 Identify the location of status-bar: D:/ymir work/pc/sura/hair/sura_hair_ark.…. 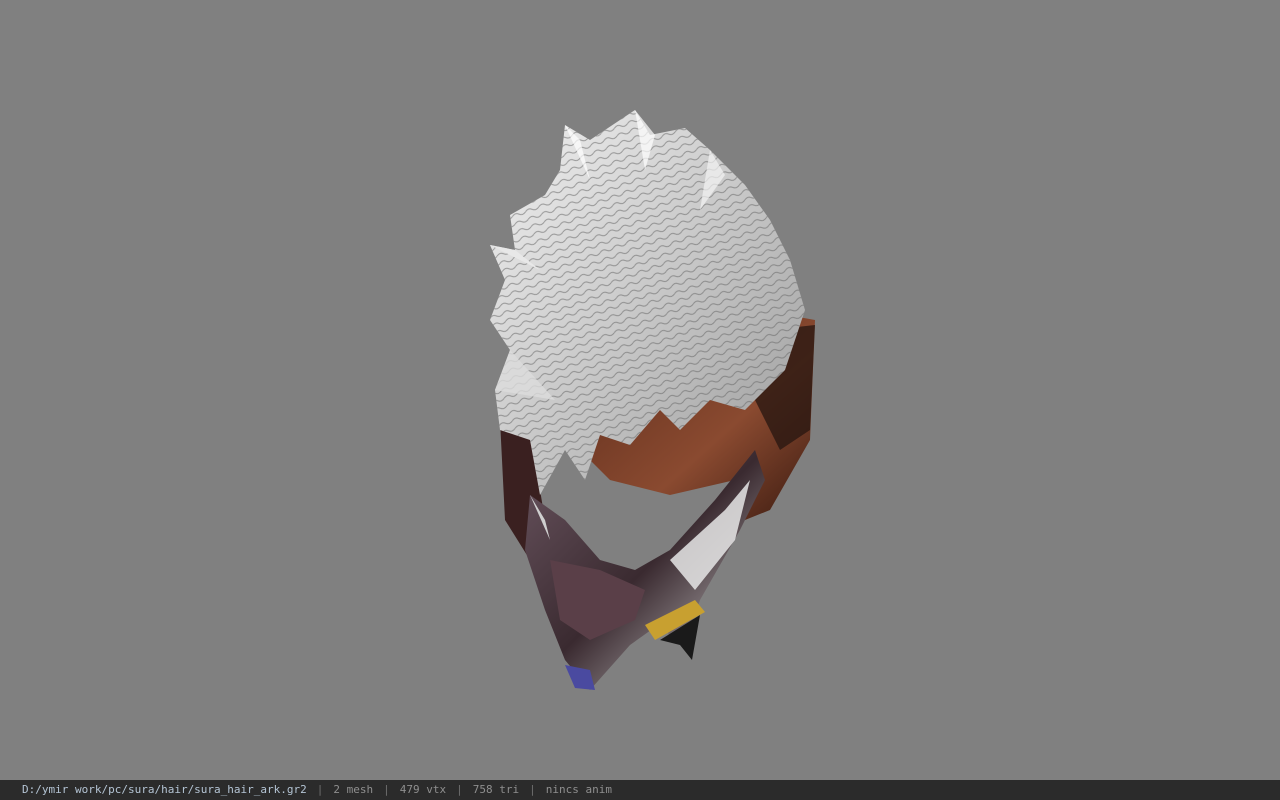
(640, 790).